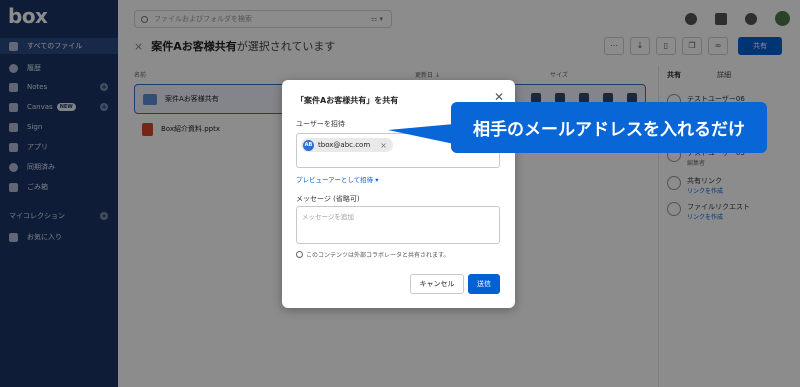 The width and height of the screenshot is (800, 387). Describe the element at coordinates (347, 100) in the screenshot. I see `dialog-title: 「案件Aお客様共有」を共有` at that location.